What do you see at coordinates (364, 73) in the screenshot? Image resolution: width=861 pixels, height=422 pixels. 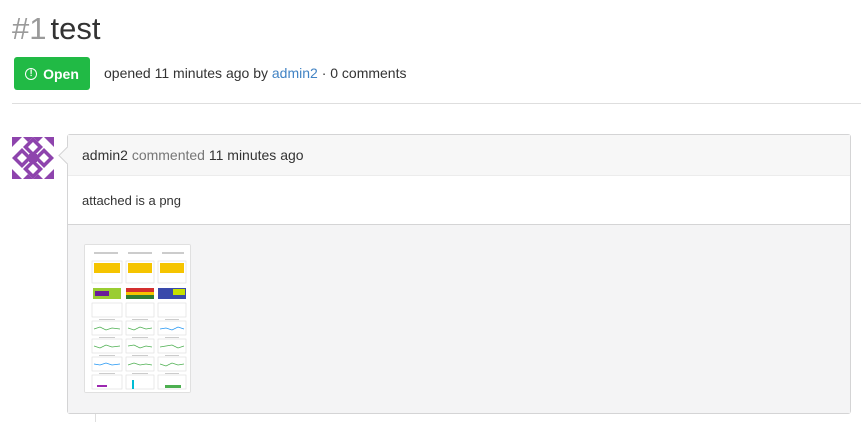 I see `comments-count: · 0 comments` at bounding box center [364, 73].